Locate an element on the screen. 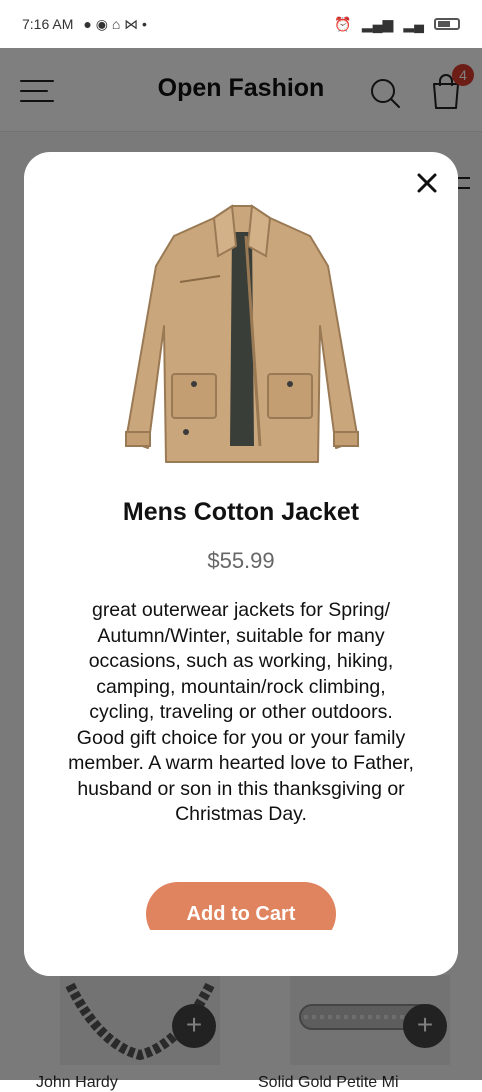 The height and width of the screenshot is (1092, 482). wifi-icon: ▂▄ is located at coordinates (413, 23).